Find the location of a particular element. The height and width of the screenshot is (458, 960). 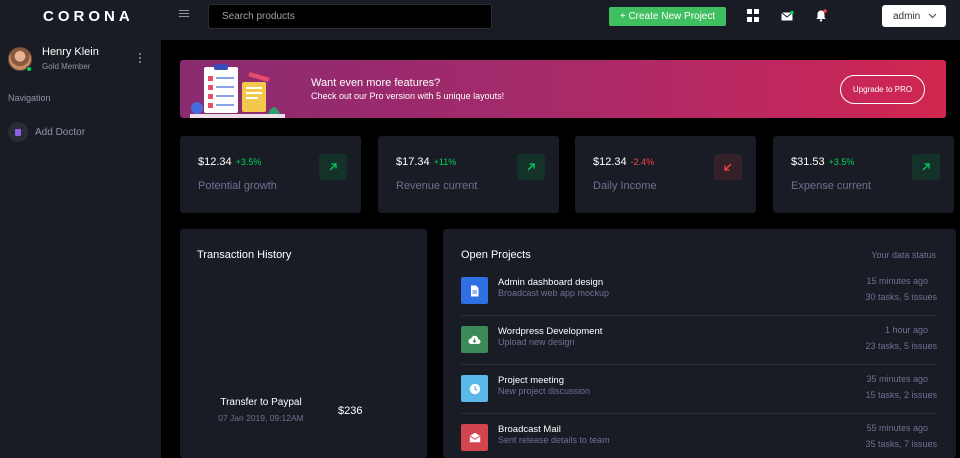

project-tasks: 35 tasks, 7 issues is located at coordinates (901, 444).